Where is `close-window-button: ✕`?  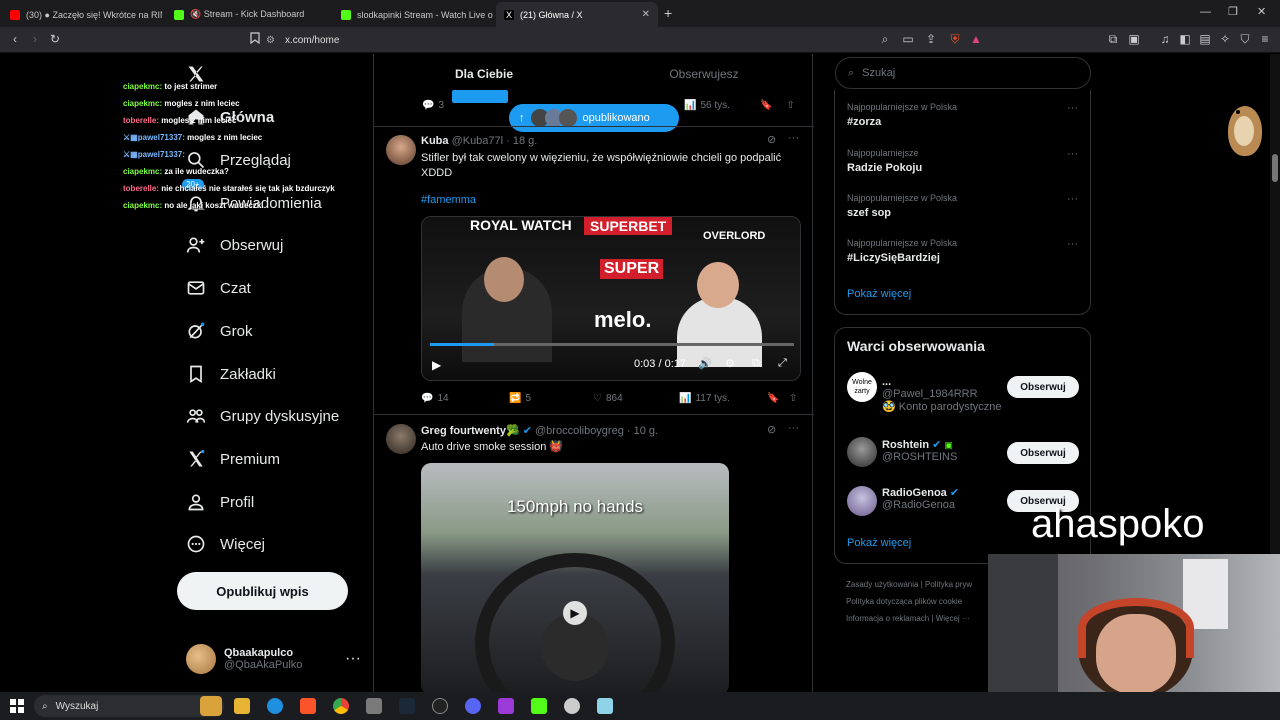 close-window-button: ✕ is located at coordinates (1261, 11).